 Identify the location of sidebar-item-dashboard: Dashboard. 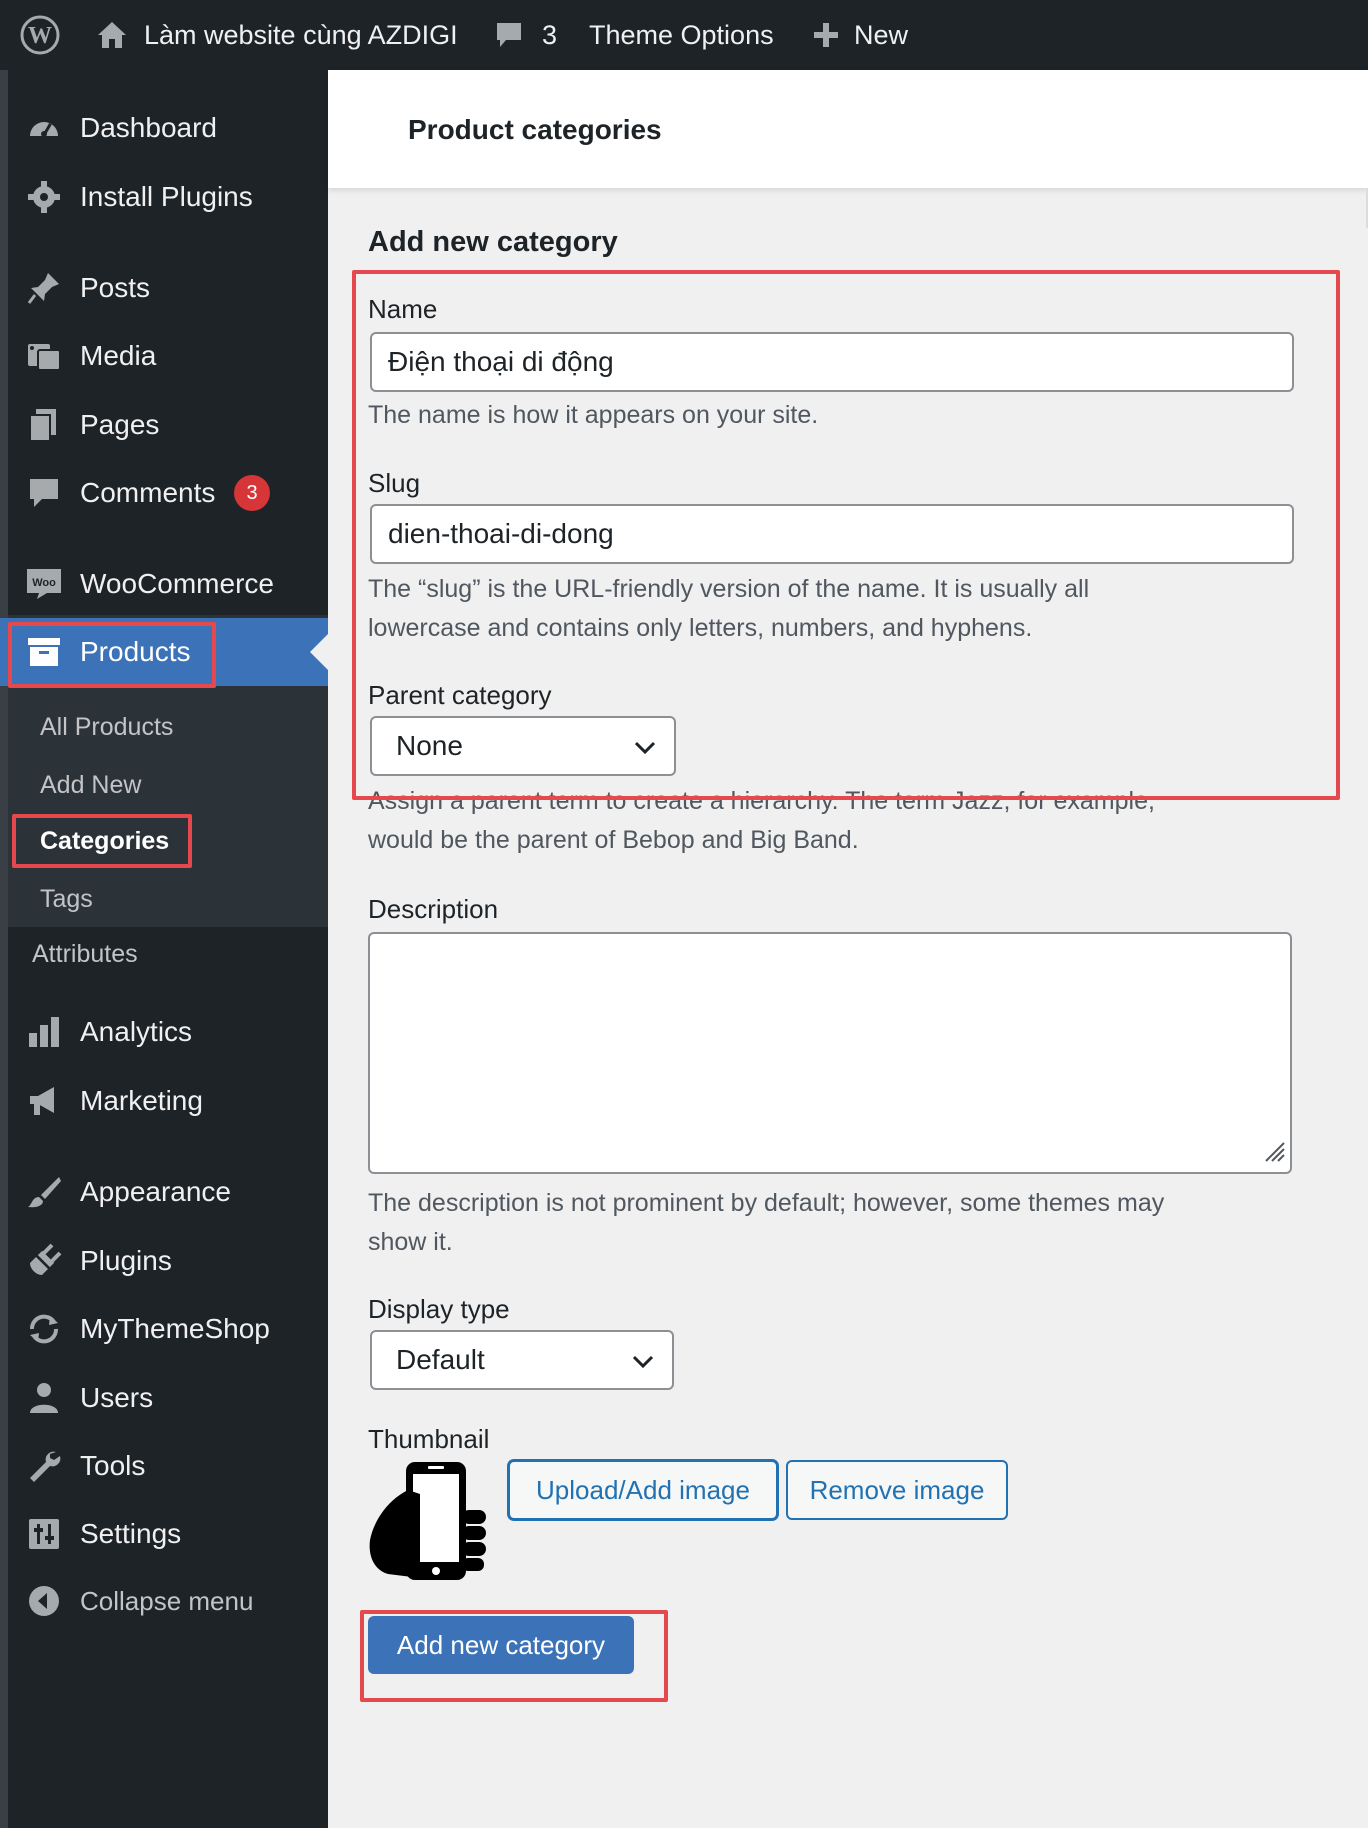
(164, 128).